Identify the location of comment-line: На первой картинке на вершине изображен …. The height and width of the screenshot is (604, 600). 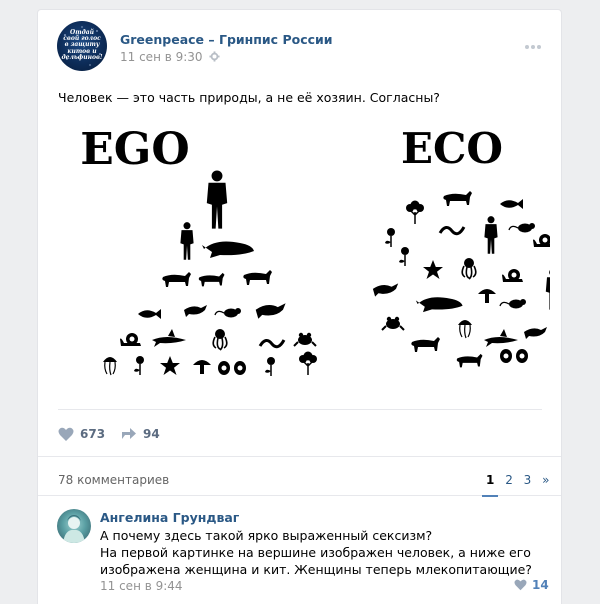
(315, 552).